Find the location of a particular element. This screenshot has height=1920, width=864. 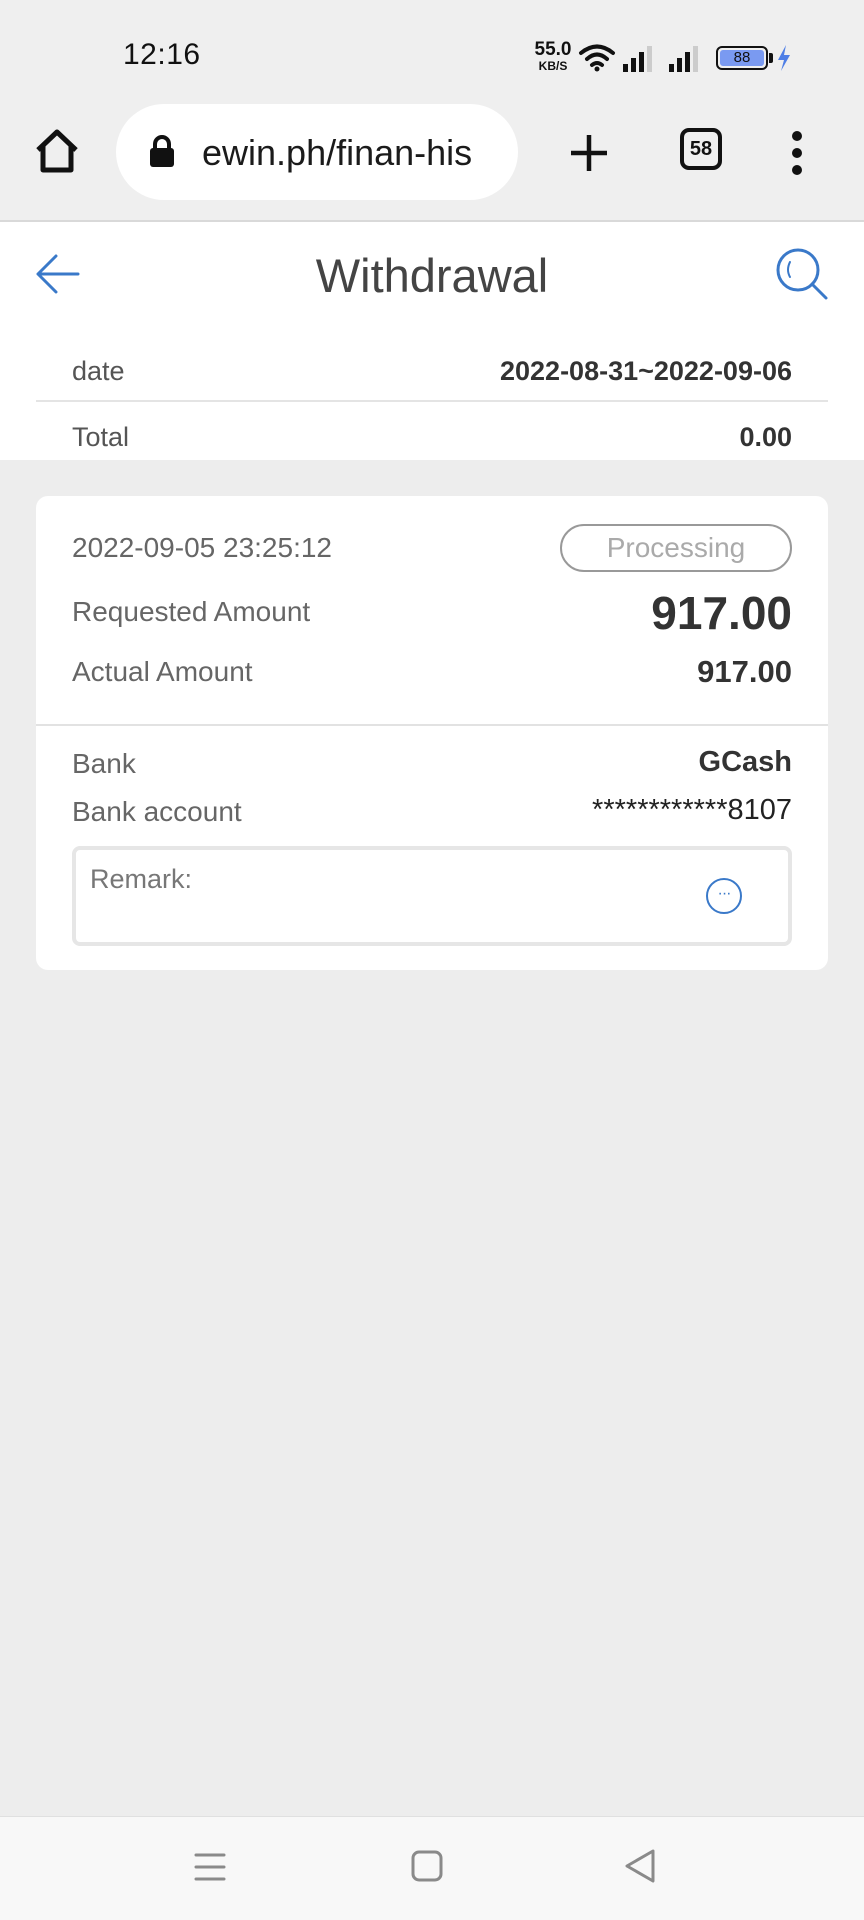

home-icon is located at coordinates (57, 151).